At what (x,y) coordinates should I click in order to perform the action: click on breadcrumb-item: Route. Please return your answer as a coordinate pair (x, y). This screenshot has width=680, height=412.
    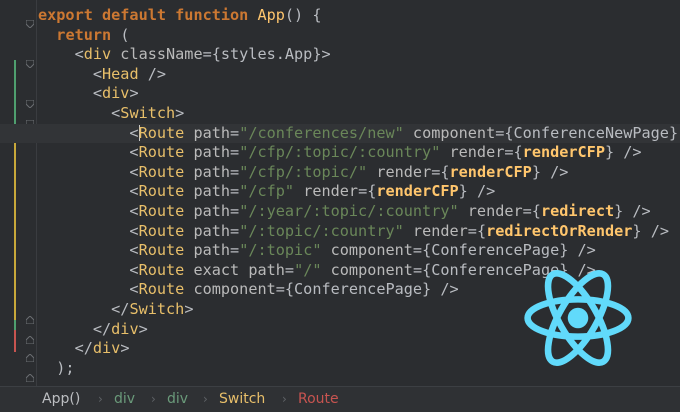
    Looking at the image, I should click on (318, 399).